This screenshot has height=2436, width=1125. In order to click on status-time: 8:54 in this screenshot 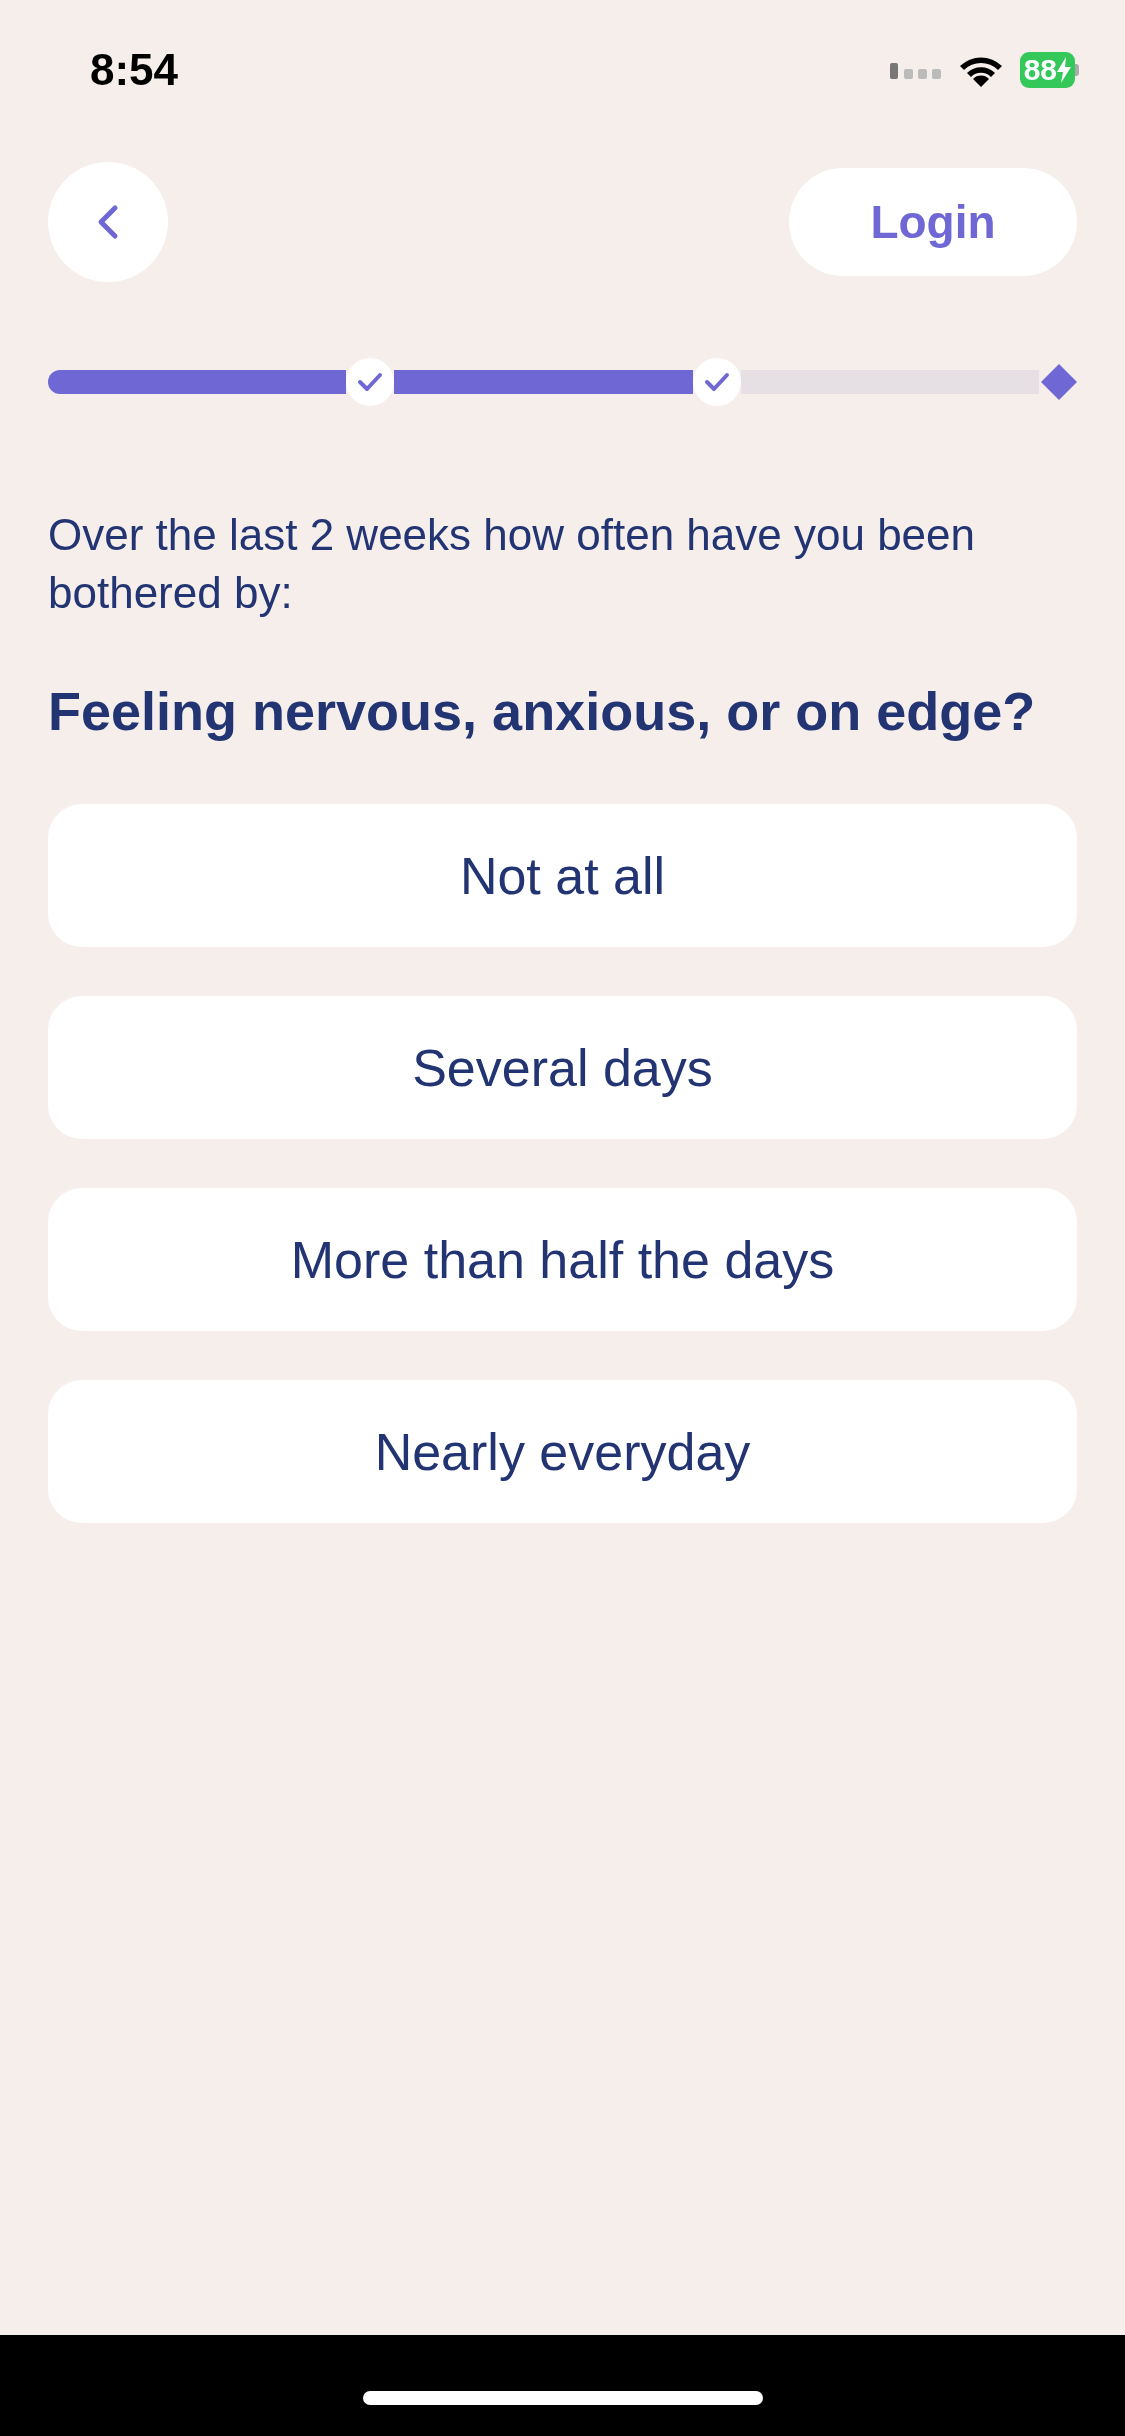, I will do `click(134, 70)`.